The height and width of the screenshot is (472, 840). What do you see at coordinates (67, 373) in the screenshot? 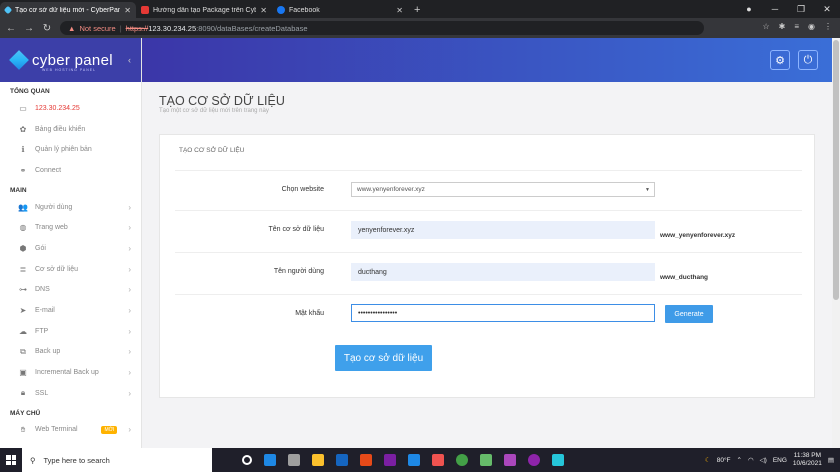
I see `sidebar-item-label: Incremental Back up` at bounding box center [67, 373].